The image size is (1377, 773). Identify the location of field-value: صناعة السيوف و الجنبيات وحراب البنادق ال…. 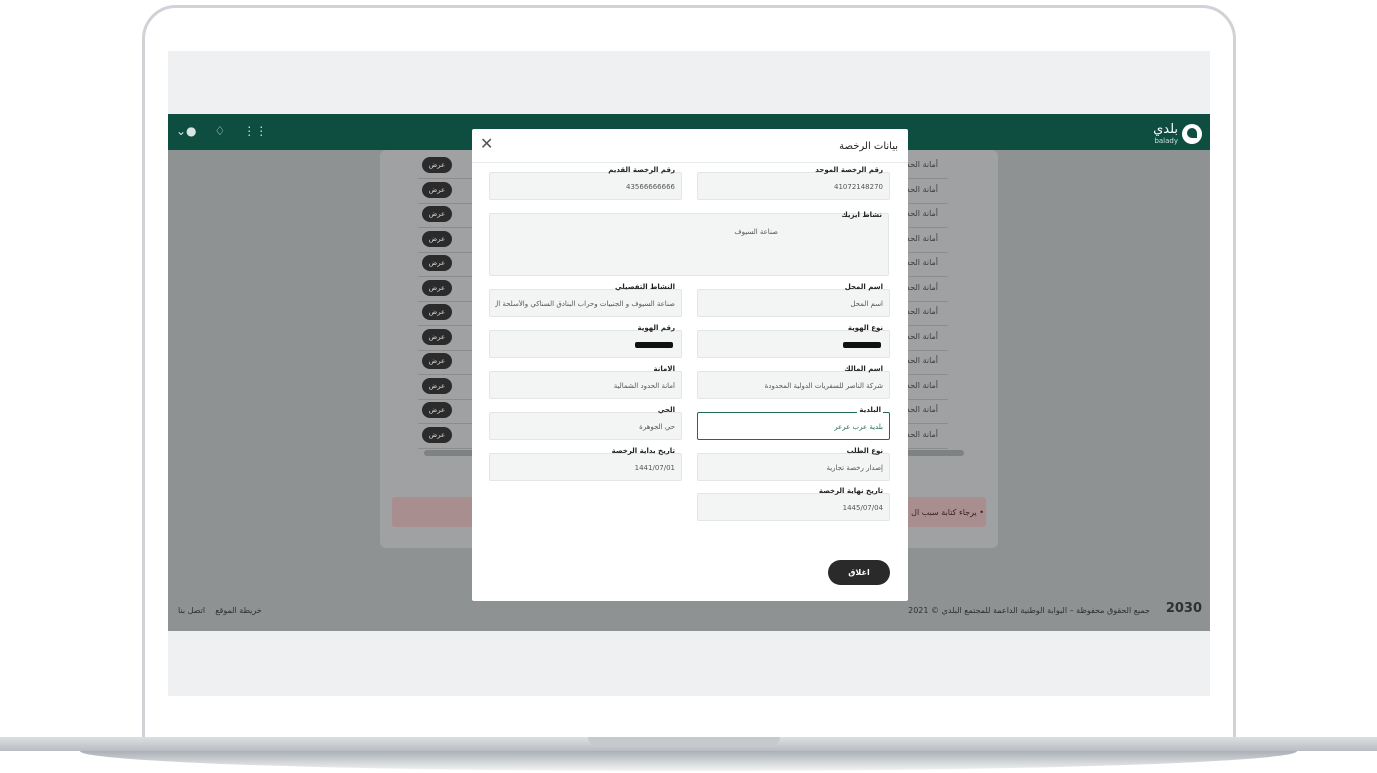
(585, 304).